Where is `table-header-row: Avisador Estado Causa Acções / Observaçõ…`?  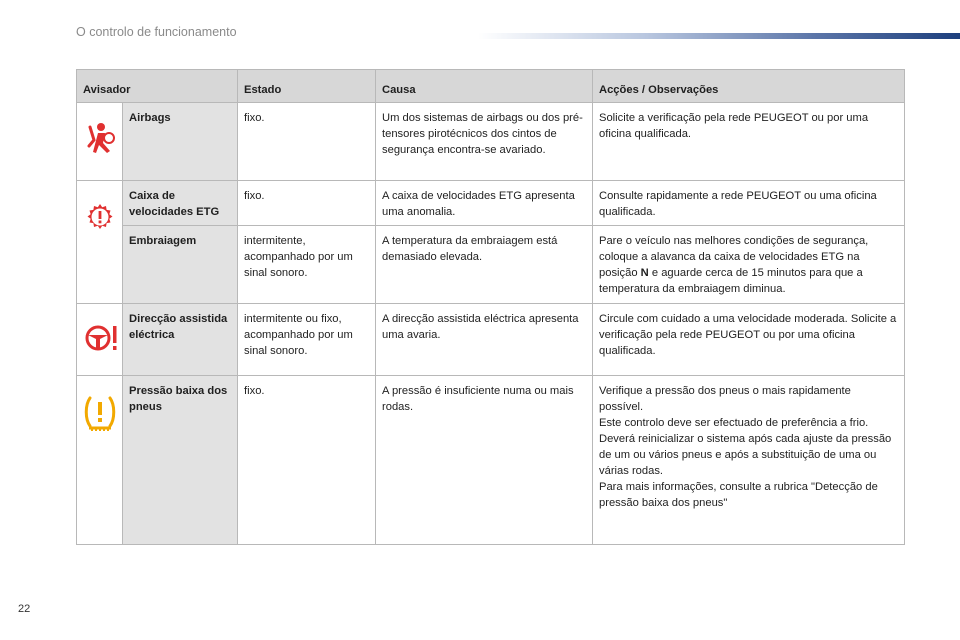 table-header-row: Avisador Estado Causa Acções / Observaçõ… is located at coordinates (490, 86).